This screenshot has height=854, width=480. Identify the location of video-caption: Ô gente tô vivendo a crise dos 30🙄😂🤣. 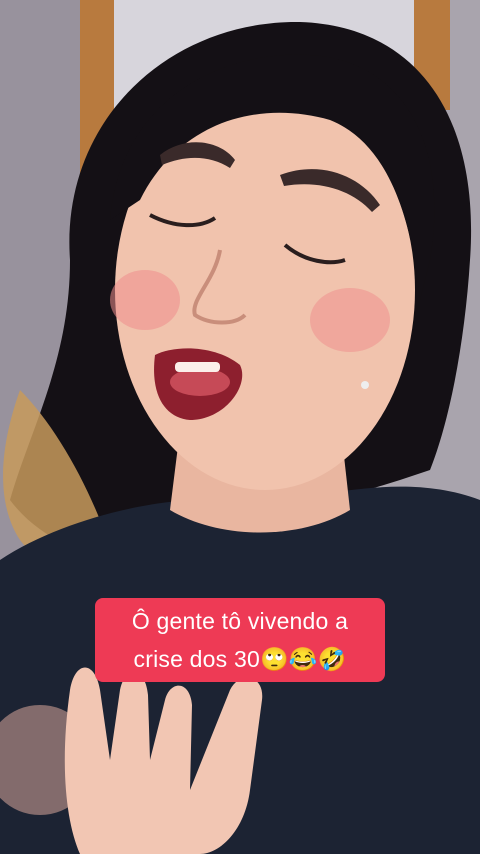
(240, 640).